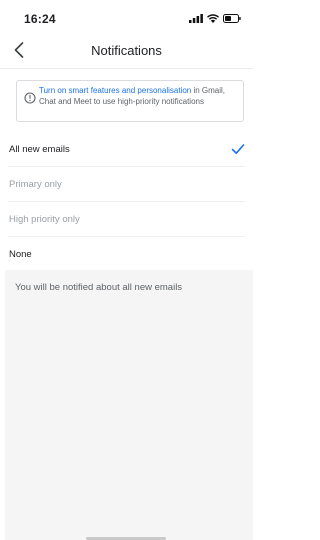  What do you see at coordinates (126, 254) in the screenshot?
I see `option-none: None` at bounding box center [126, 254].